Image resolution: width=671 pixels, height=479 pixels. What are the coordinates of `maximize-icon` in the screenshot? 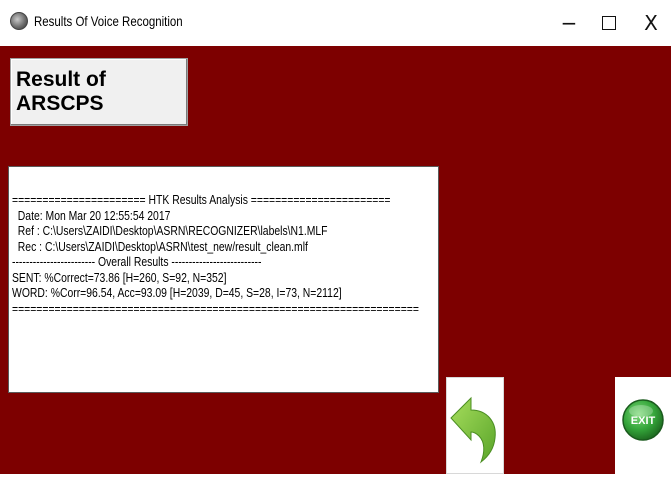 It's located at (609, 23).